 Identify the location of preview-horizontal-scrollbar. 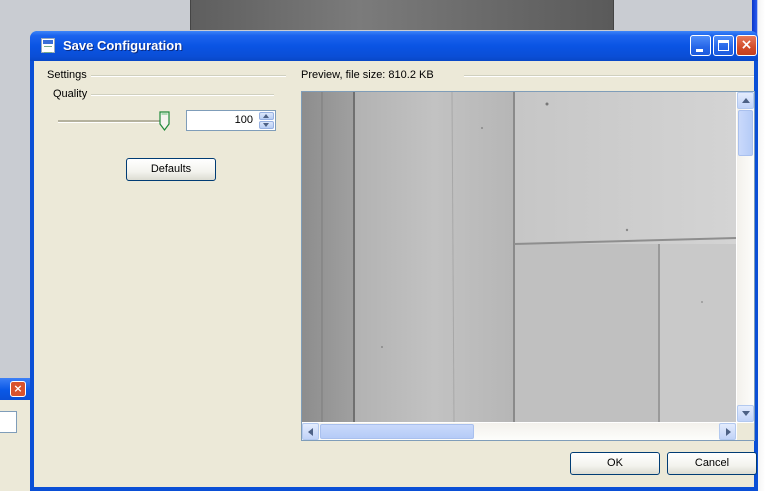
(519, 431).